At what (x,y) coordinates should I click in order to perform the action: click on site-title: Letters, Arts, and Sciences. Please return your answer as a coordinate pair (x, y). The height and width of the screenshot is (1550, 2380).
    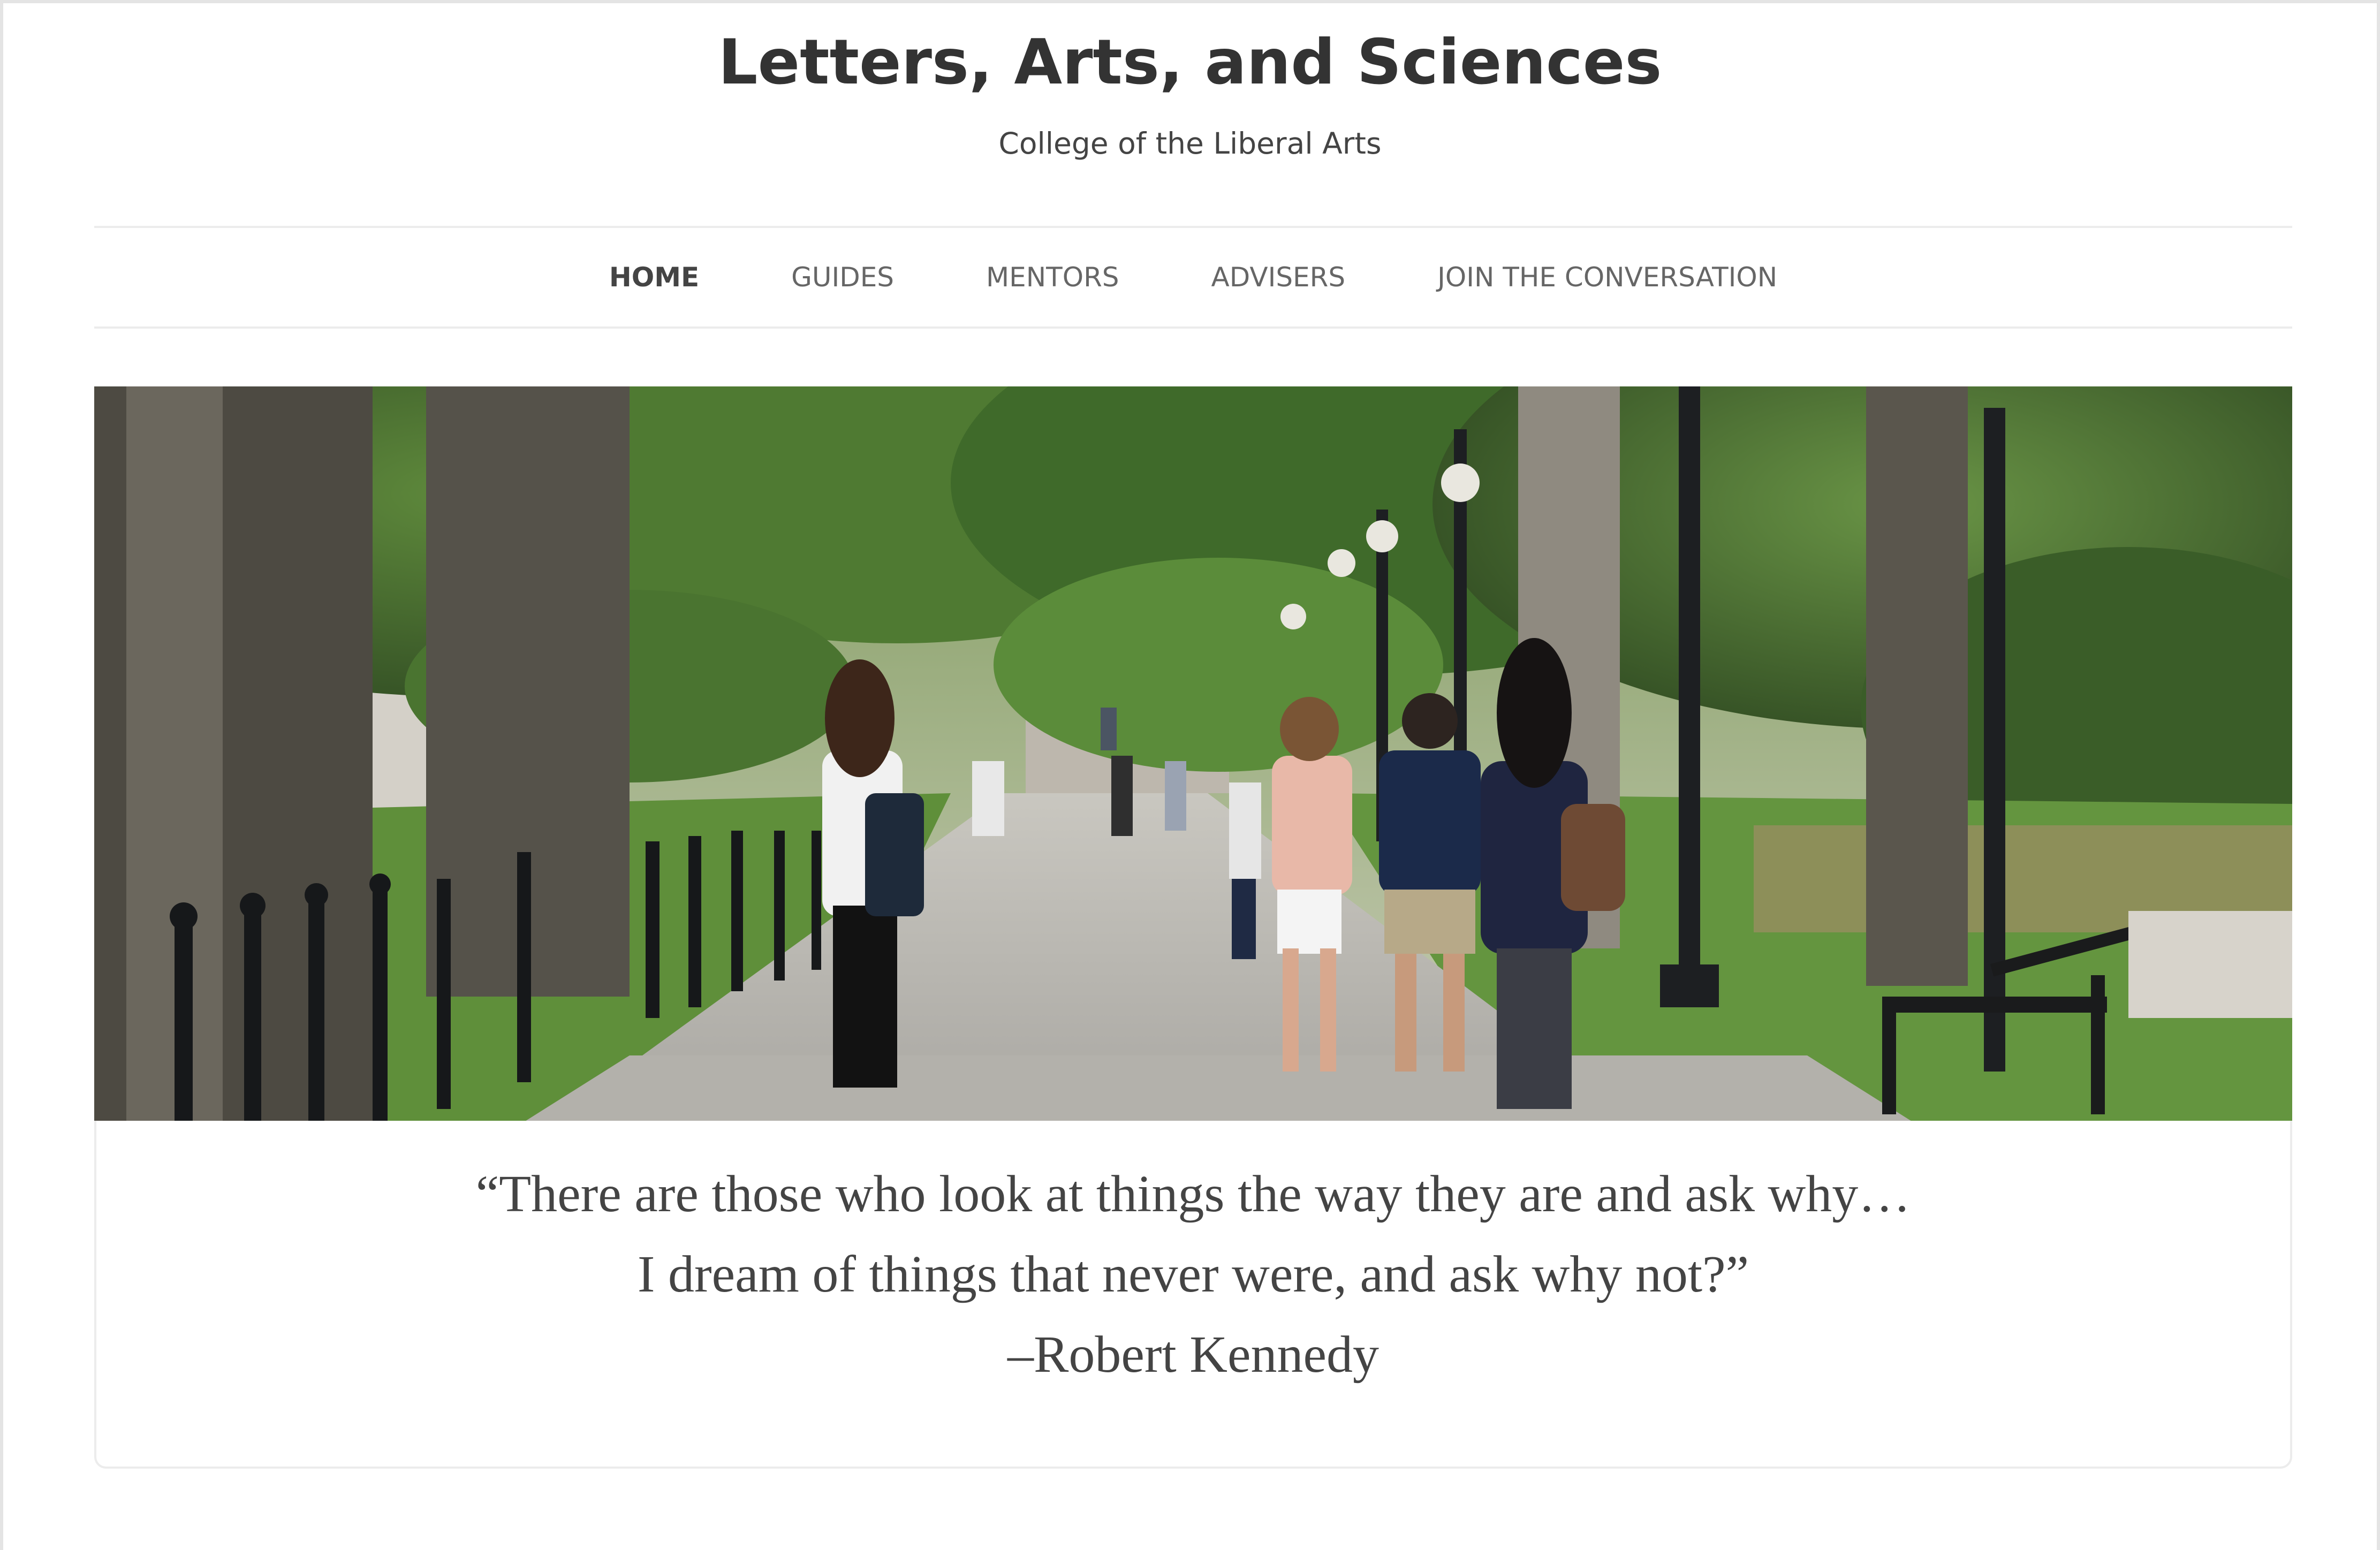
    Looking at the image, I should click on (1190, 63).